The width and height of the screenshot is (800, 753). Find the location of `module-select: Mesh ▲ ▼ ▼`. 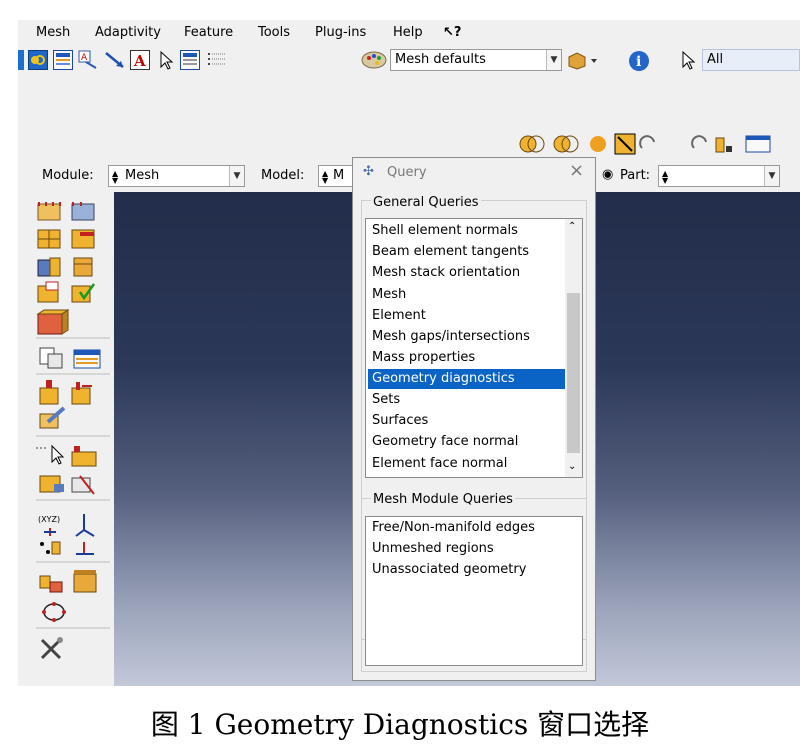

module-select: Mesh ▲ ▼ ▼ is located at coordinates (176, 176).